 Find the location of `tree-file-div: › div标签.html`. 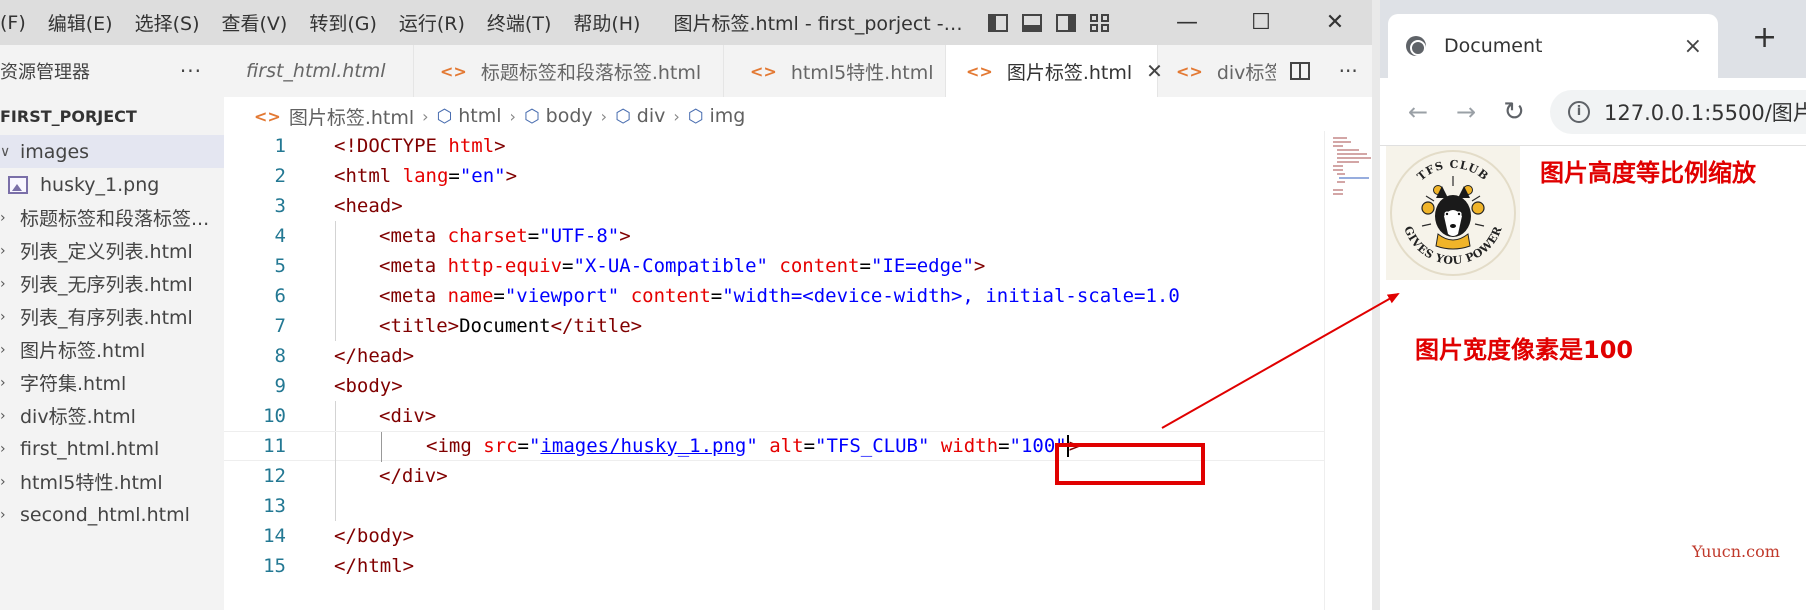

tree-file-div: › div标签.html is located at coordinates (112, 415).